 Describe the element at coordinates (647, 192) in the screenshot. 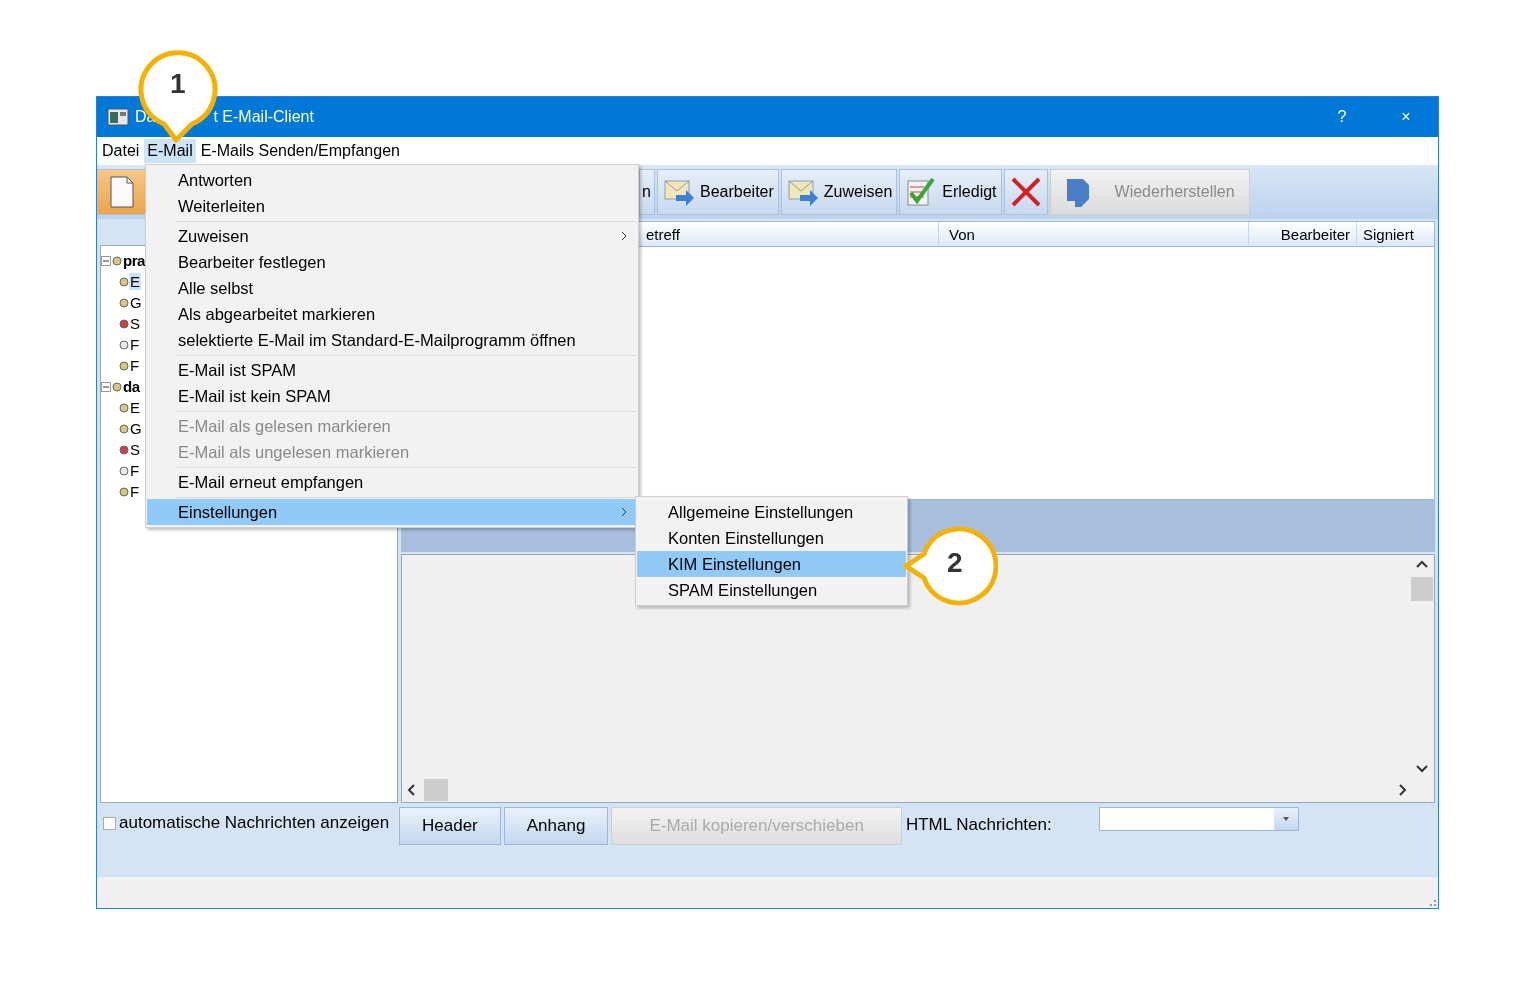

I see `toolbar-button: n` at that location.